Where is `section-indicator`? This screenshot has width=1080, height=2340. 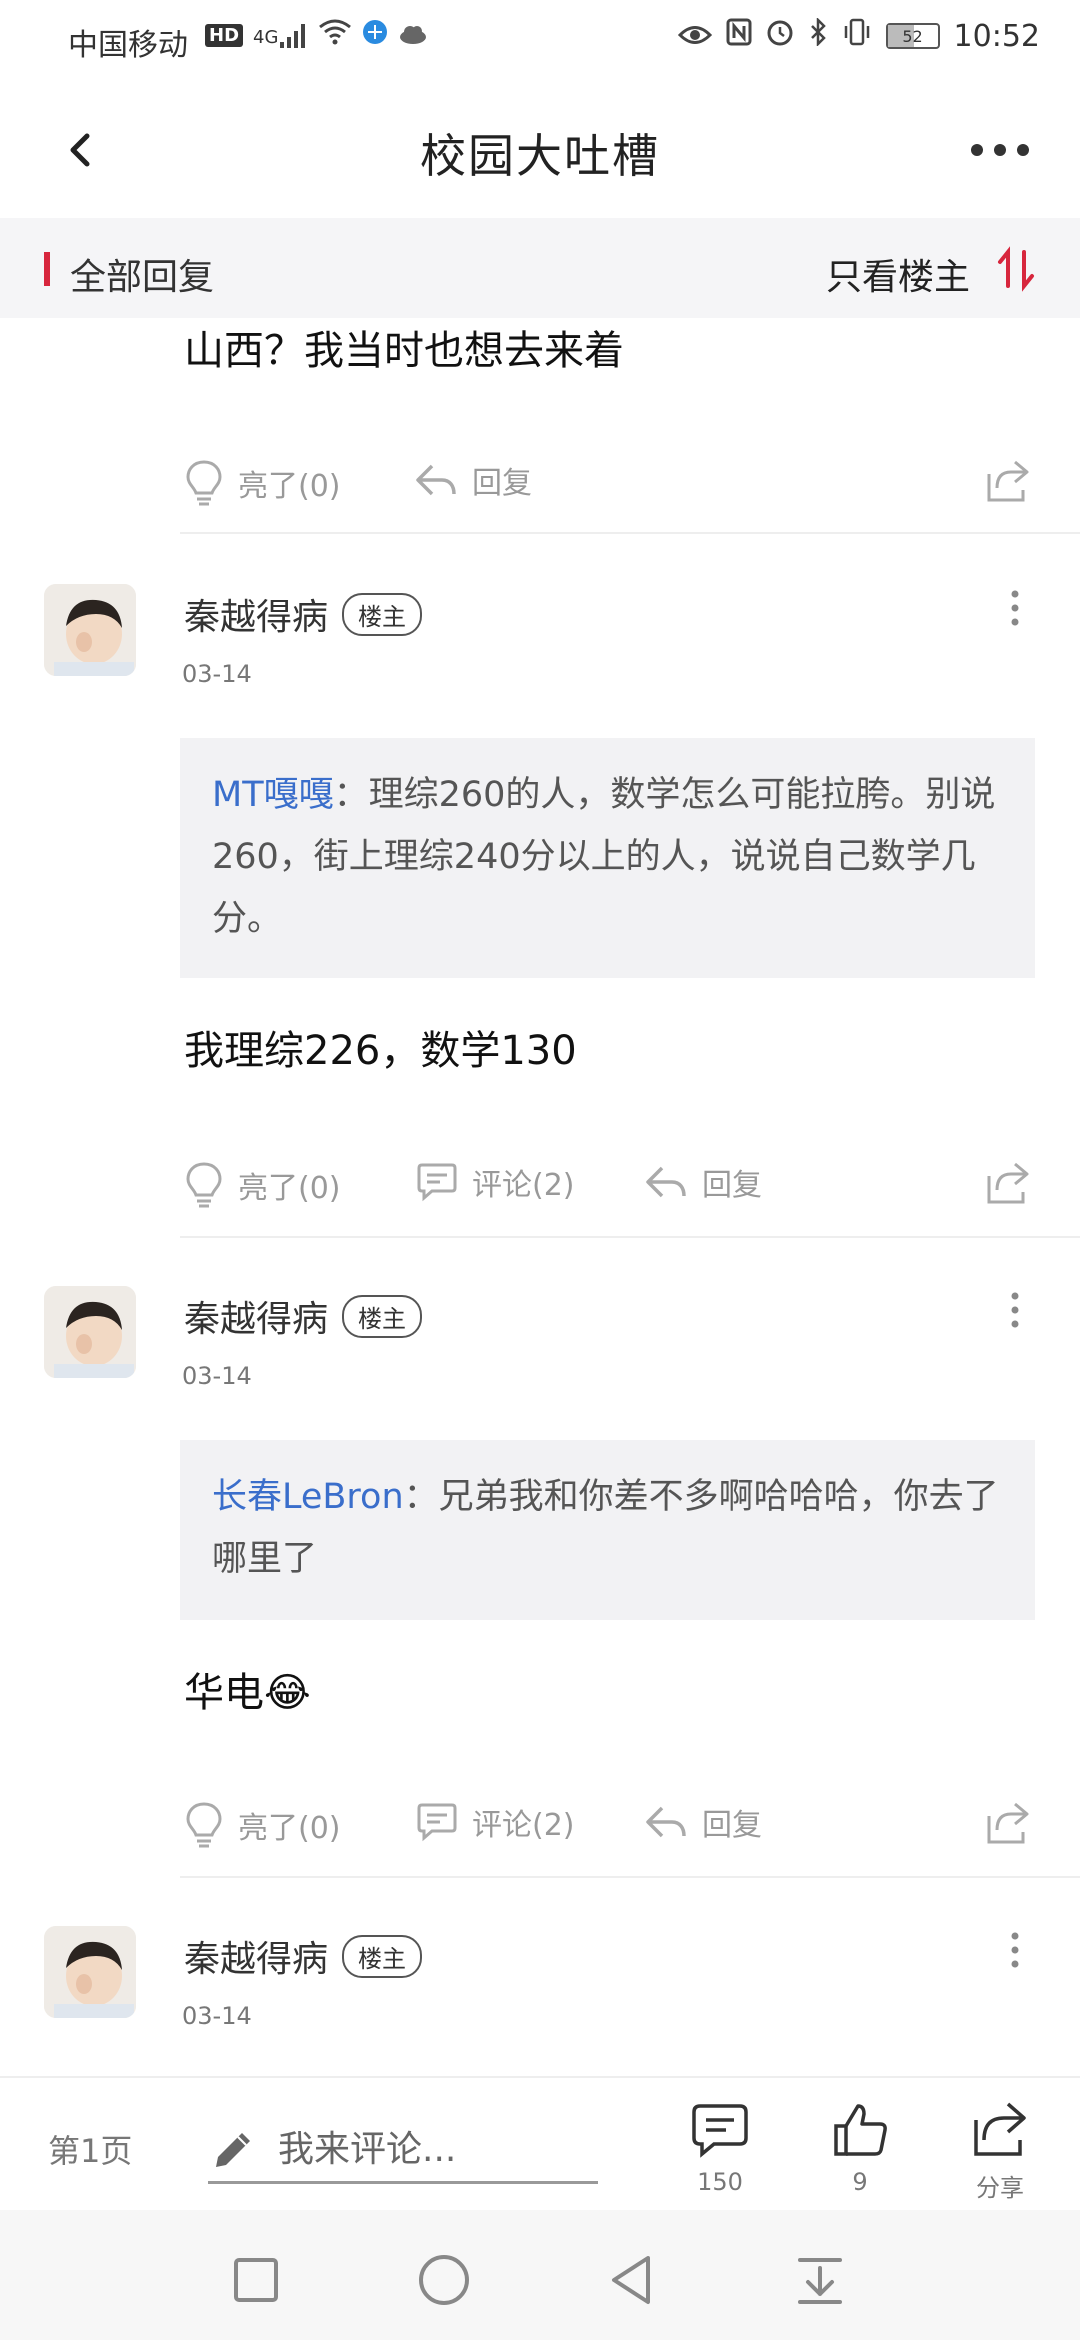
section-indicator is located at coordinates (47, 269).